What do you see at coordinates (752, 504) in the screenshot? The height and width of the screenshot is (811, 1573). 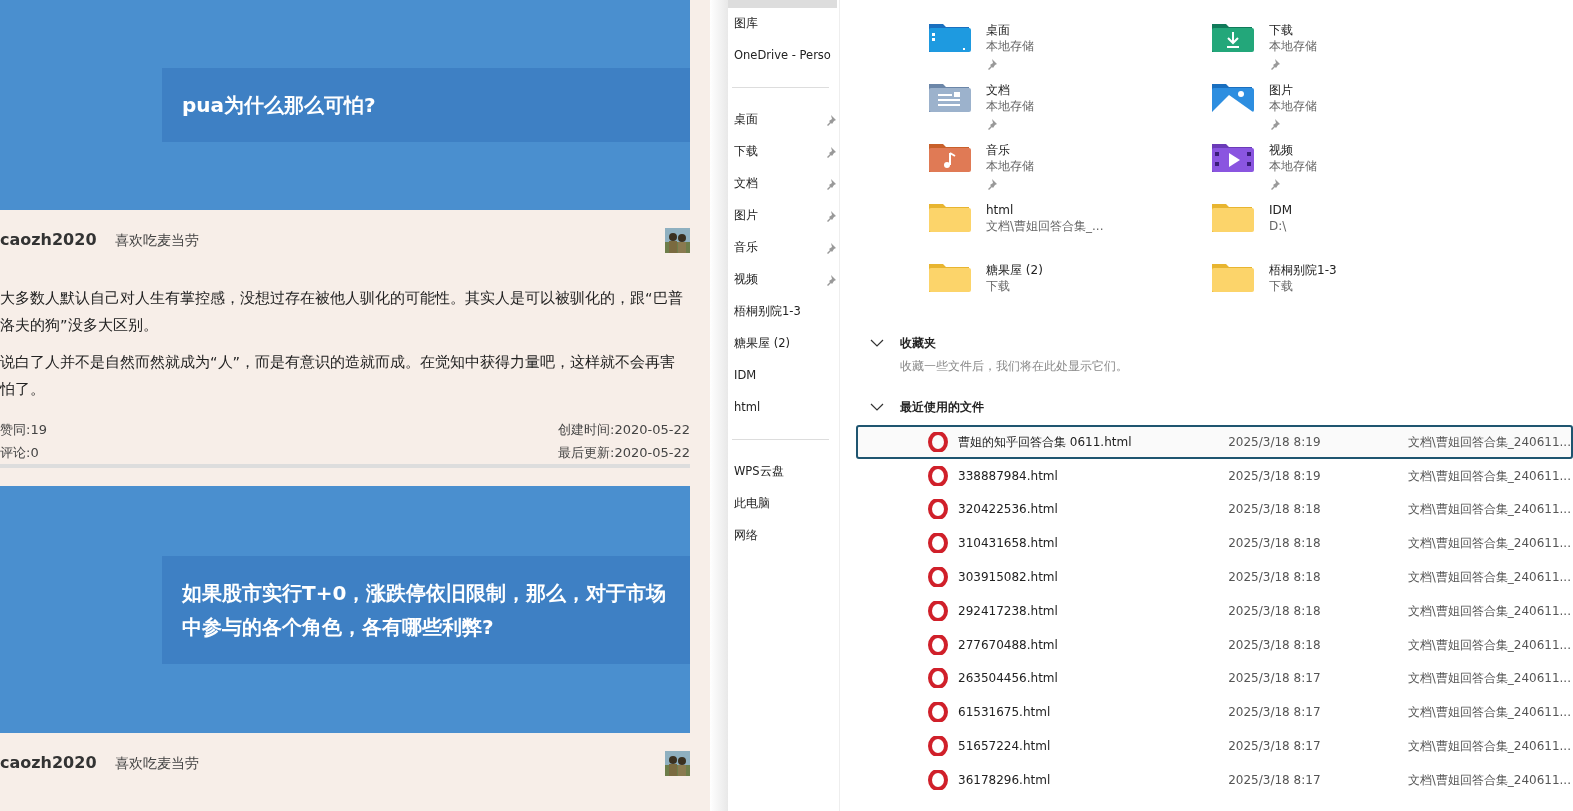 I see `nav-item: 此电脑` at bounding box center [752, 504].